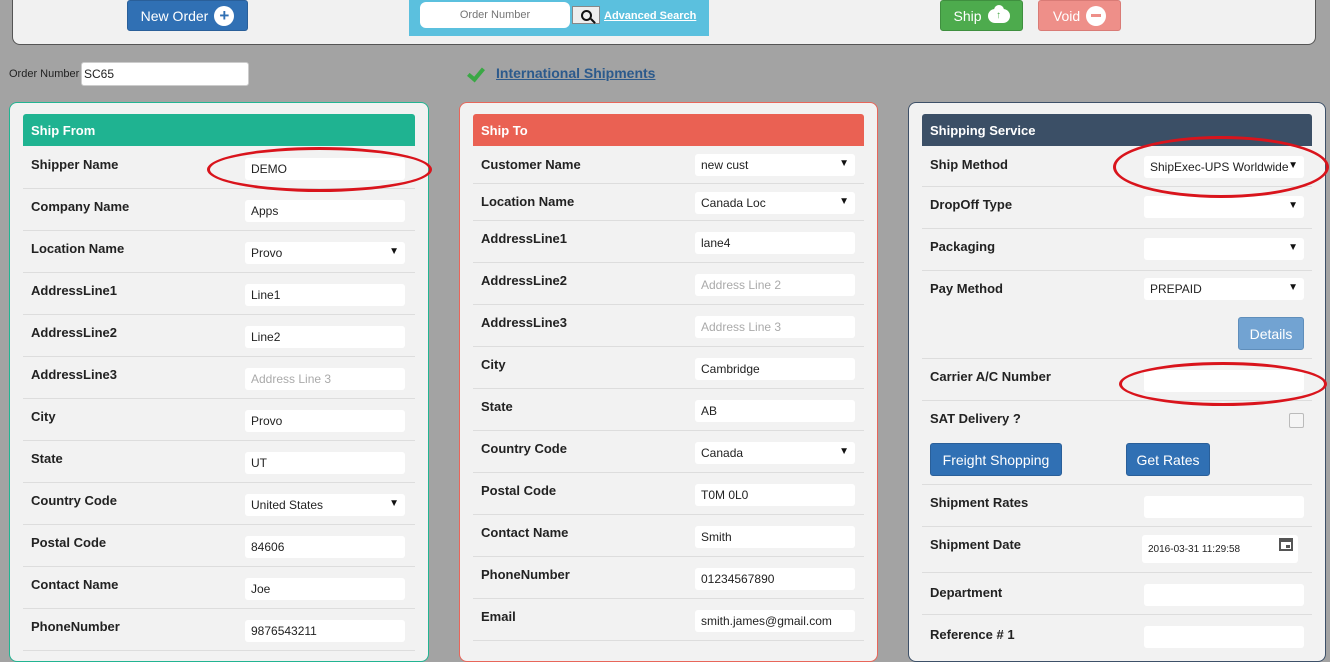 The image size is (1330, 662). What do you see at coordinates (325, 589) in the screenshot?
I see `ship-from-input: Joe` at bounding box center [325, 589].